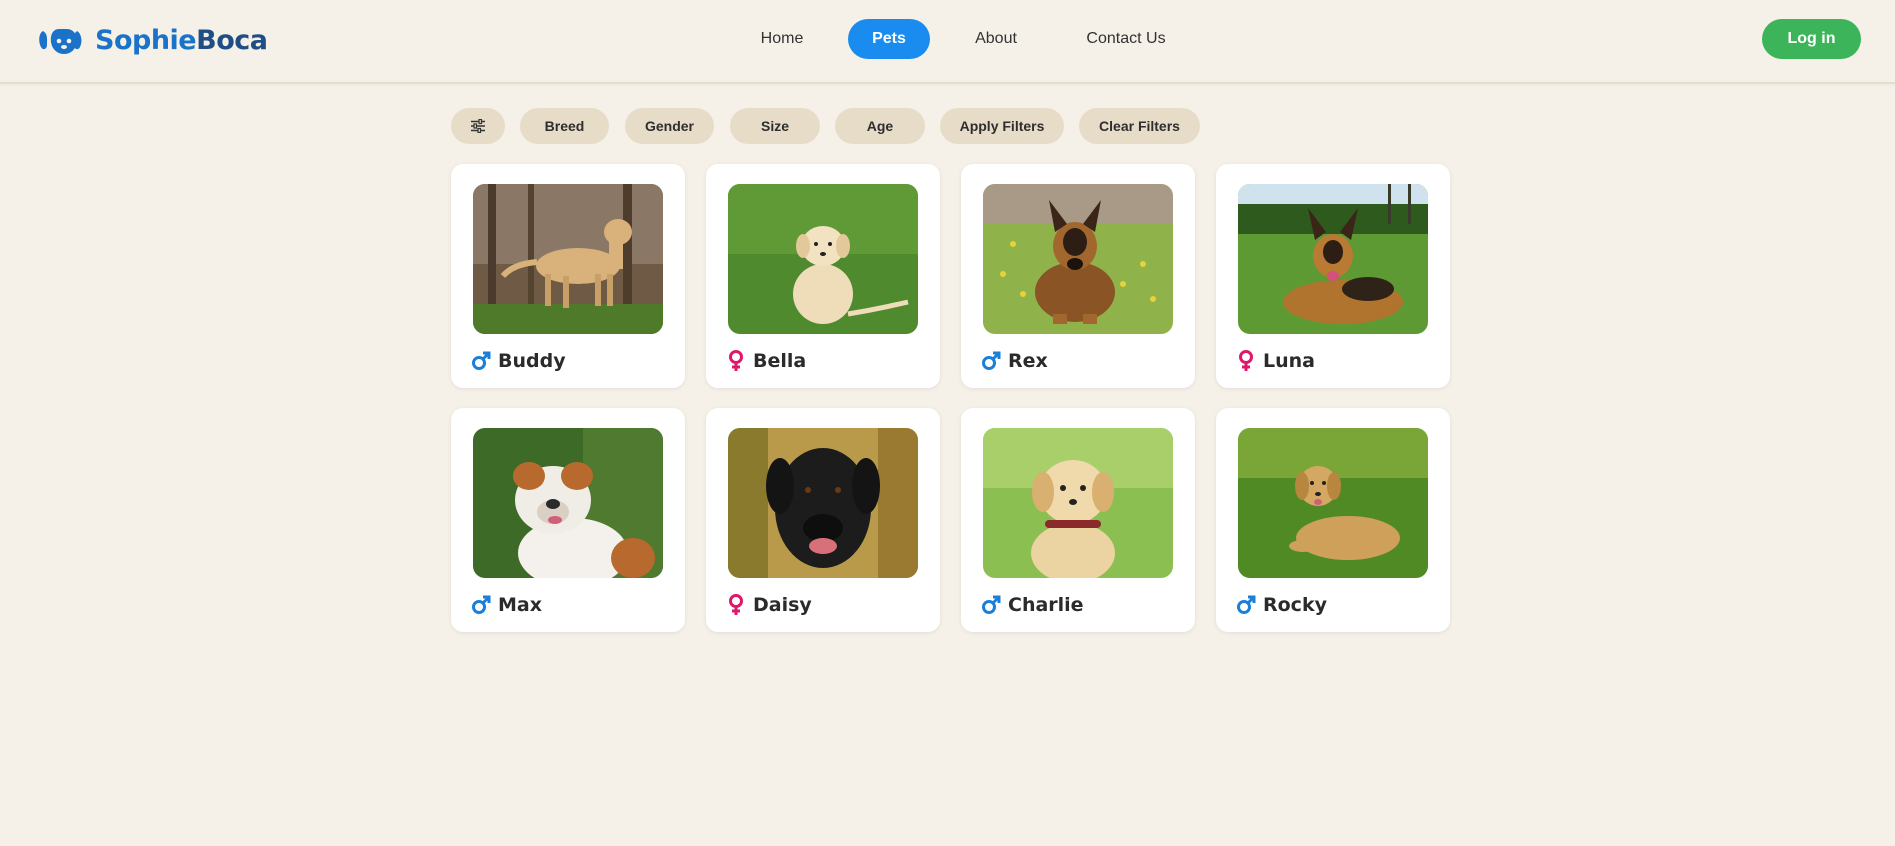 The height and width of the screenshot is (846, 1895). I want to click on pet-name: Max, so click(520, 605).